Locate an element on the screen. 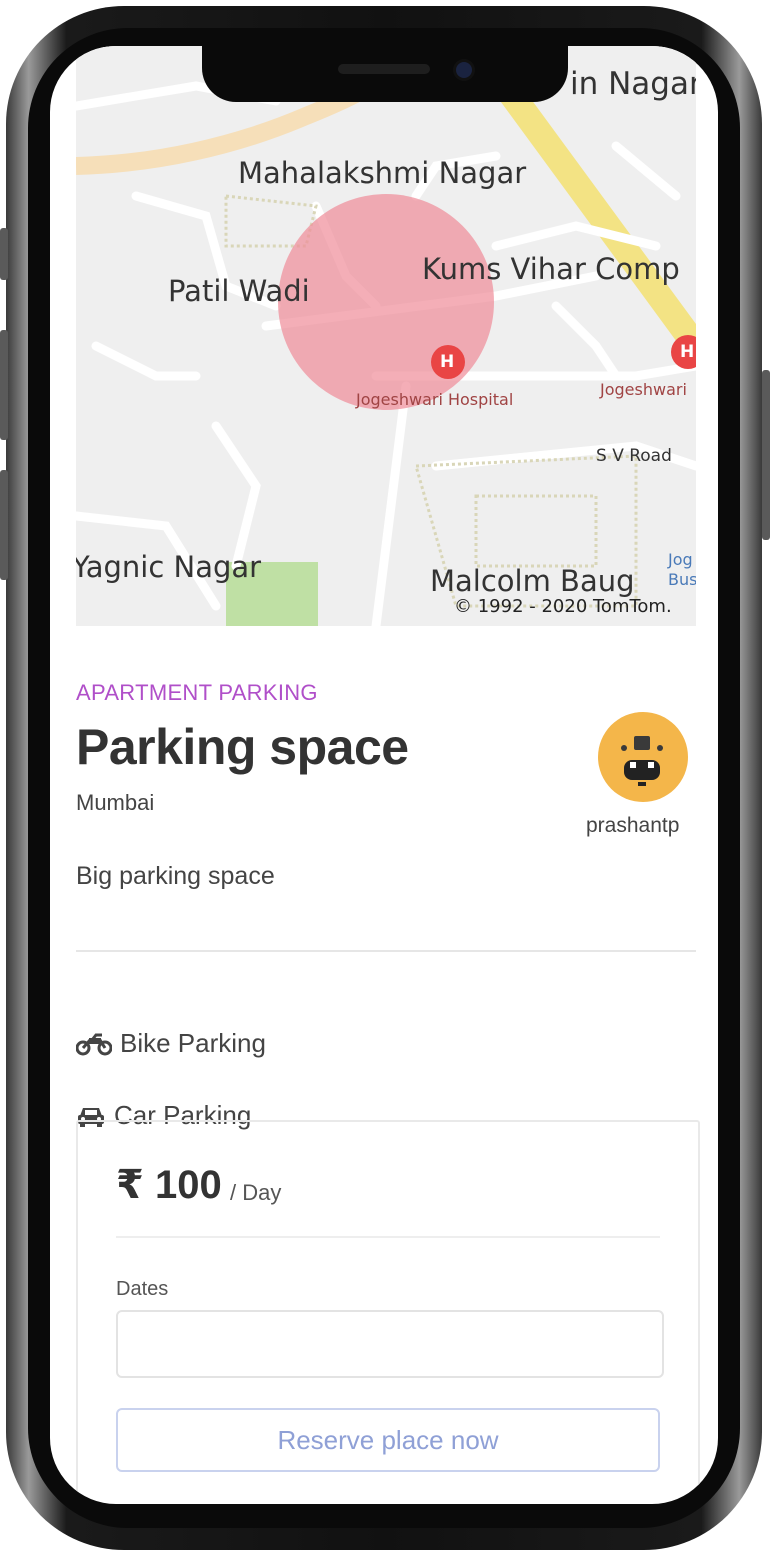 This screenshot has width=770, height=1558. host-username: prashantp is located at coordinates (632, 826).